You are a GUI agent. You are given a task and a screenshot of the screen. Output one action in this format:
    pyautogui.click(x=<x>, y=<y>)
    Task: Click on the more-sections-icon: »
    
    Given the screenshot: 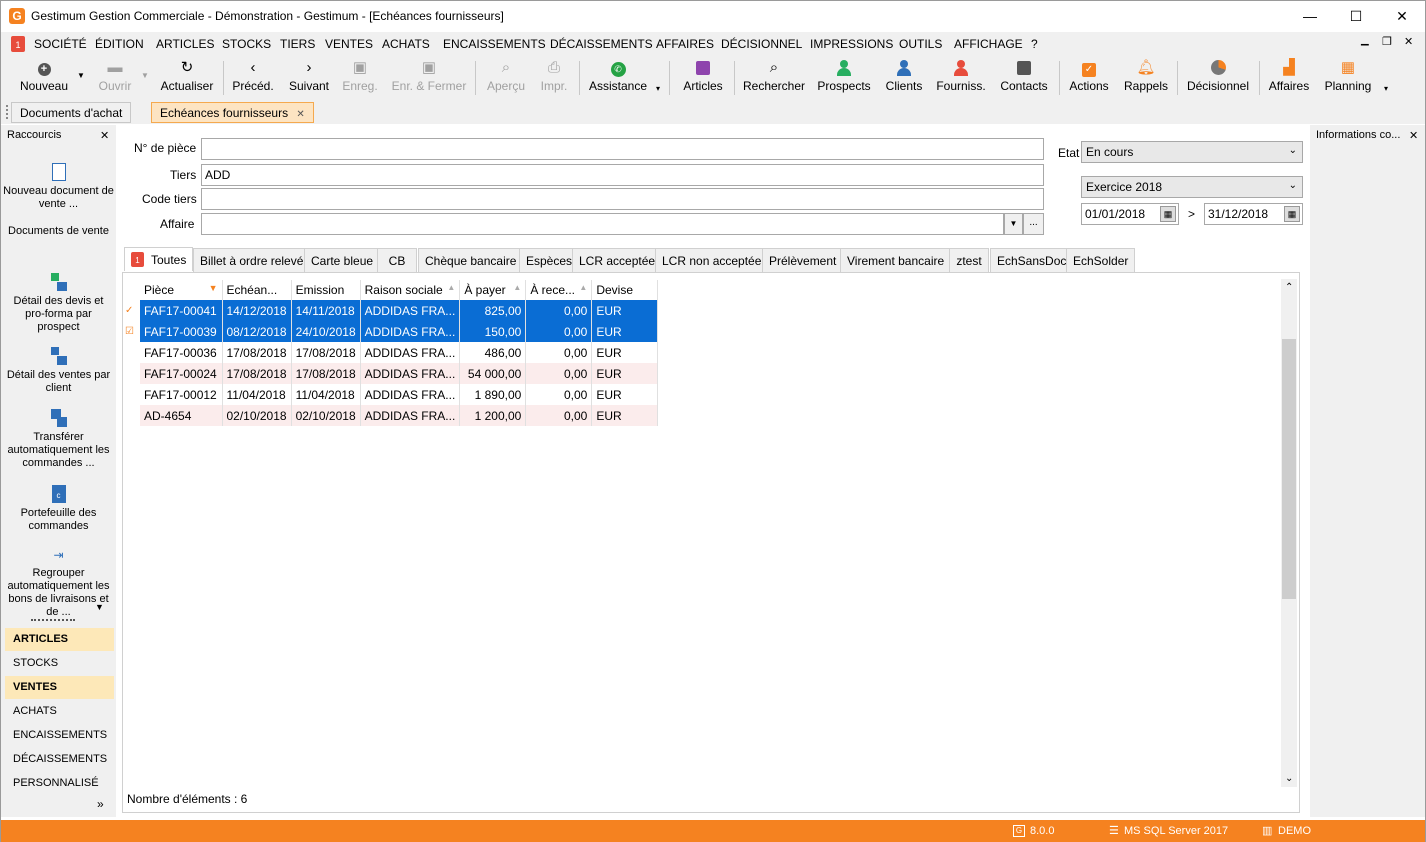 What is the action you would take?
    pyautogui.click(x=100, y=804)
    